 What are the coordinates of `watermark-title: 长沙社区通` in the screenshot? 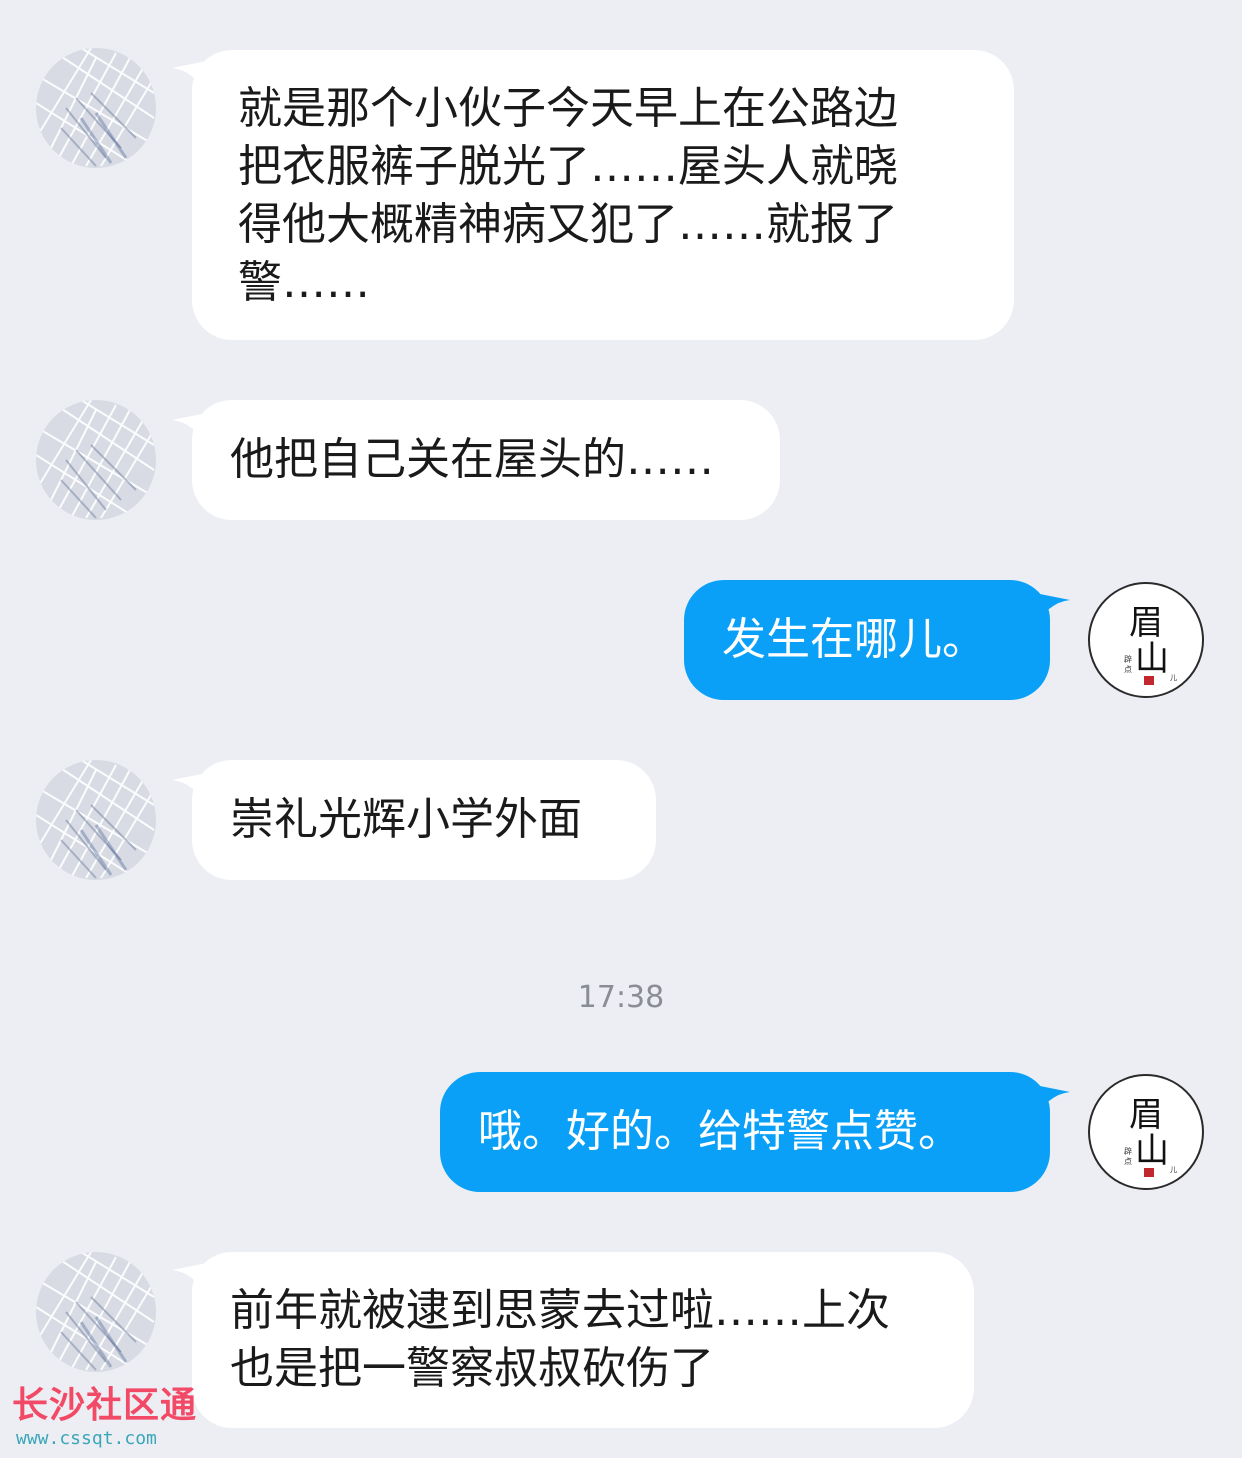 It's located at (105, 1405).